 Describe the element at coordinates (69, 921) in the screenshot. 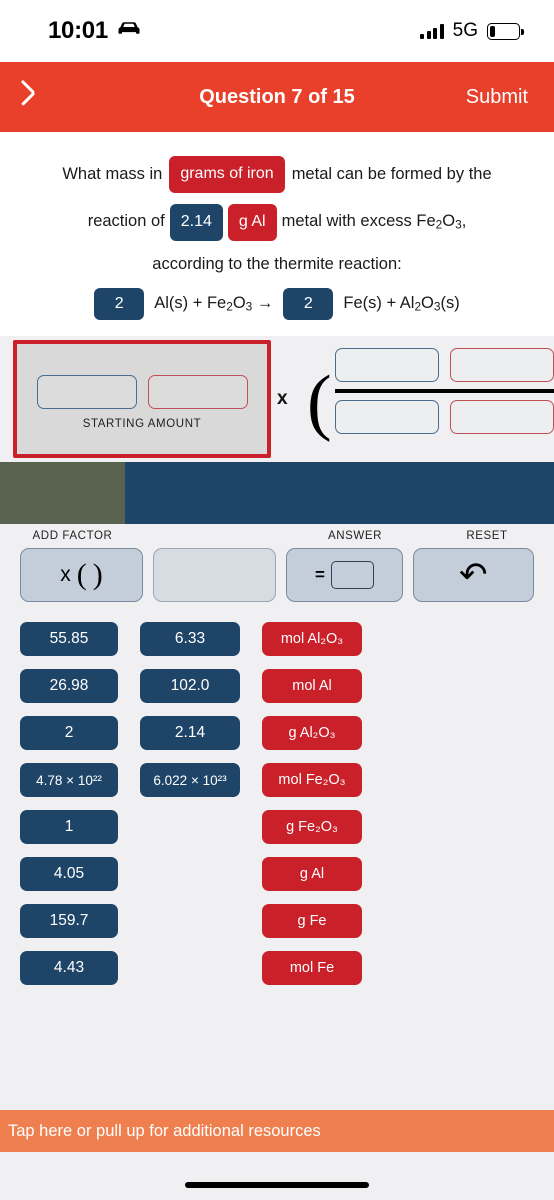

I see `tile: 159.7` at that location.